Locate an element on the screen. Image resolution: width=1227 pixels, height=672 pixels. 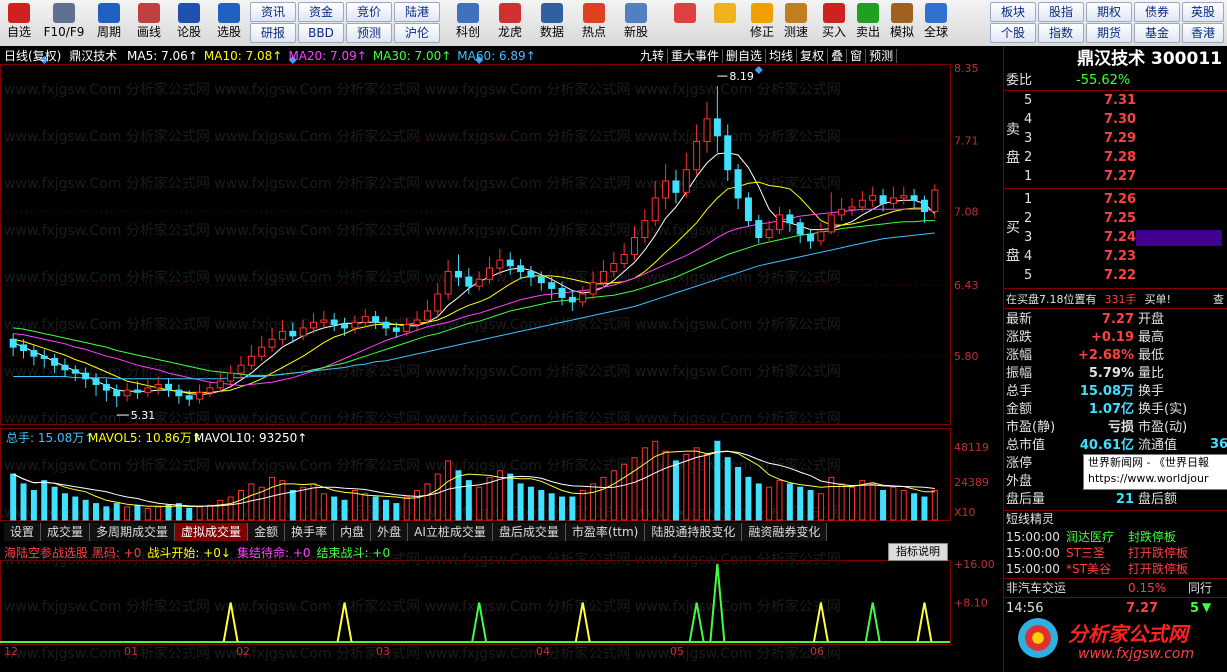
toolbar-document-button: F10/F9 is located at coordinates (64, 23).